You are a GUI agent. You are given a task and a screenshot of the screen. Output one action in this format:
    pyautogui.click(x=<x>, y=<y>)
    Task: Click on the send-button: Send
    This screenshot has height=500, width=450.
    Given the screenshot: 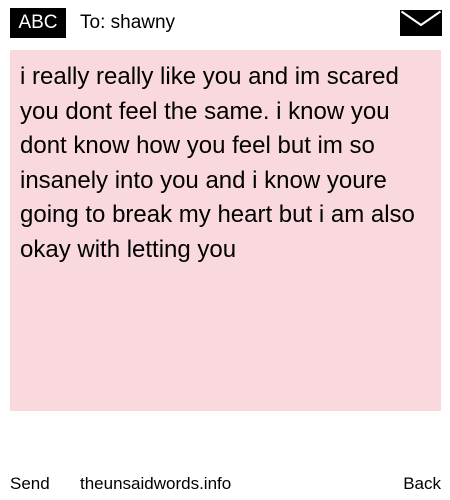 What is the action you would take?
    pyautogui.click(x=30, y=484)
    